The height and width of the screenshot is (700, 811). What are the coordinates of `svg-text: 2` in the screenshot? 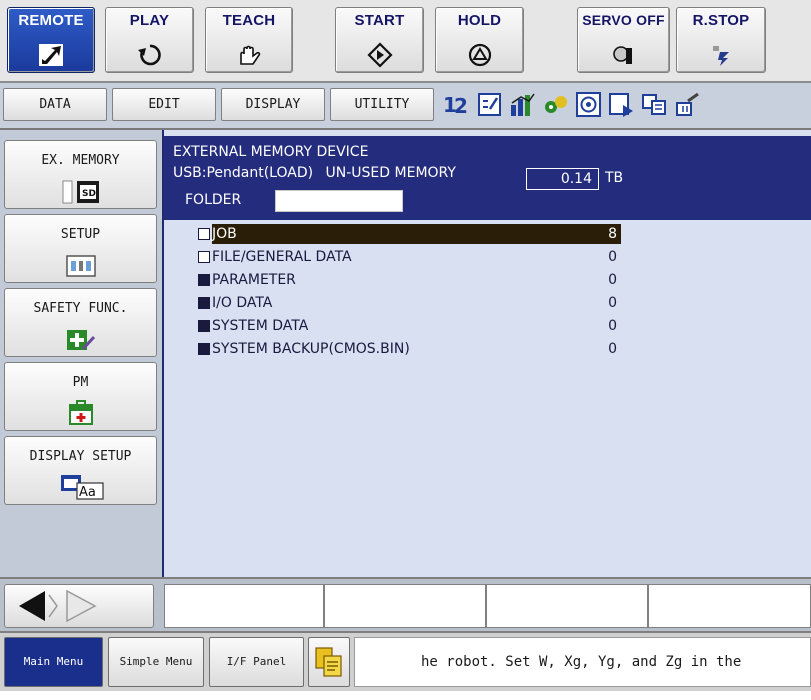 It's located at (461, 106).